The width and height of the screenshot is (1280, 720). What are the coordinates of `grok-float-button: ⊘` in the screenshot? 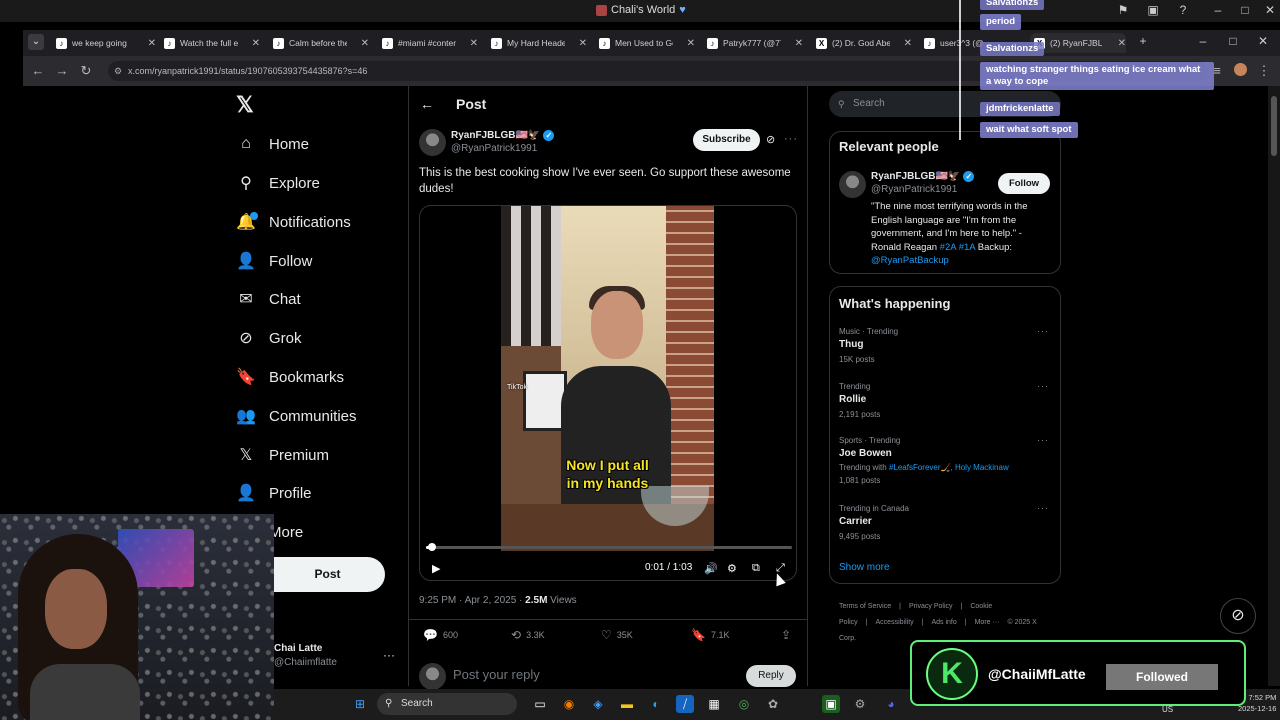 It's located at (1238, 616).